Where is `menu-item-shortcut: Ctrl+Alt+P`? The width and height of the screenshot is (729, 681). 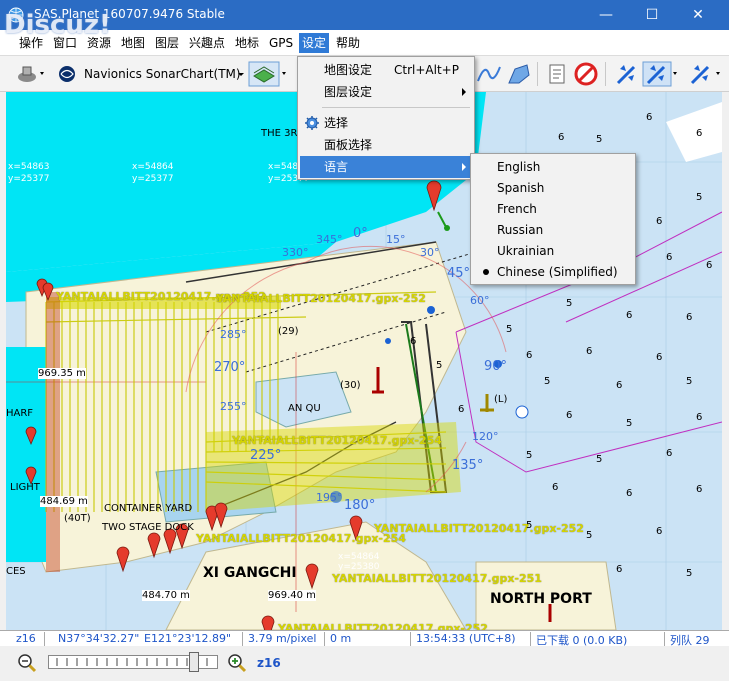 menu-item-shortcut: Ctrl+Alt+P is located at coordinates (426, 70).